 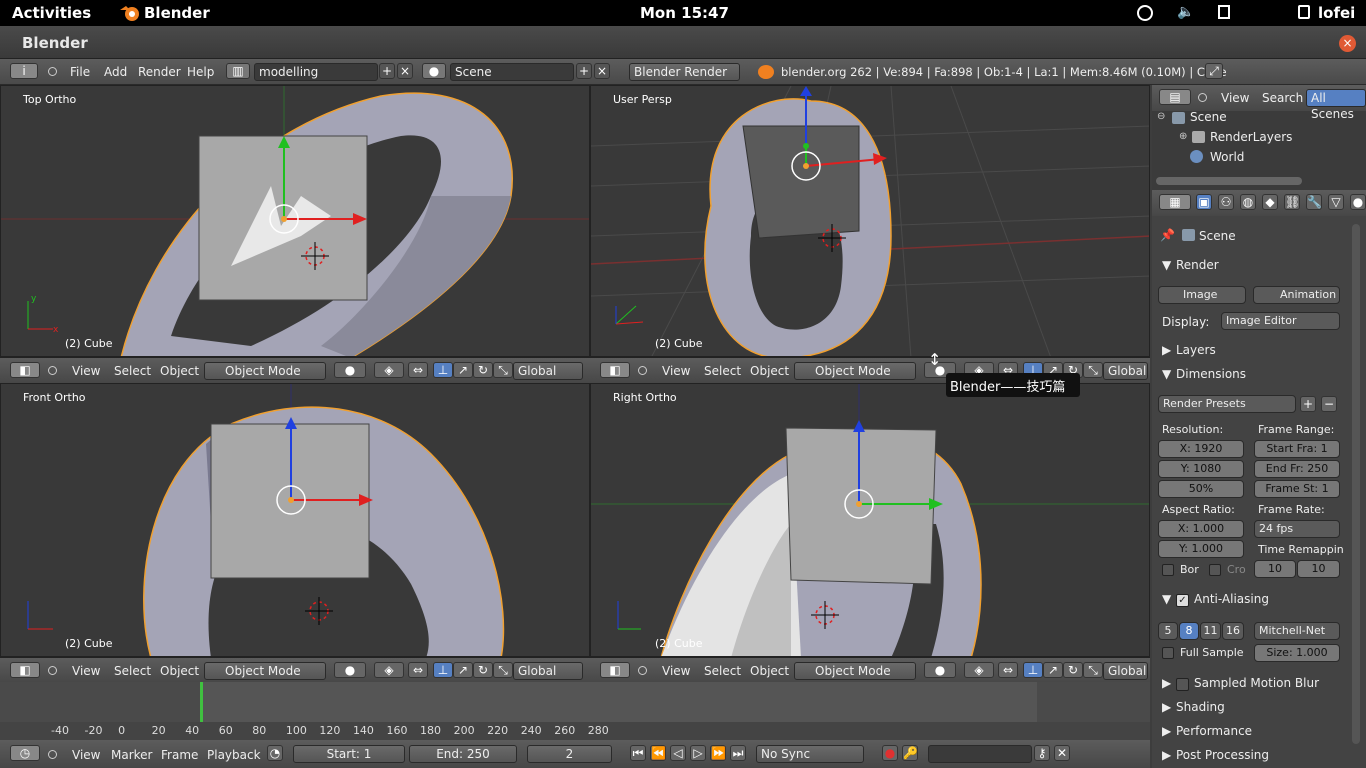 I want to click on outliner-item: Scene, so click(x=1208, y=117).